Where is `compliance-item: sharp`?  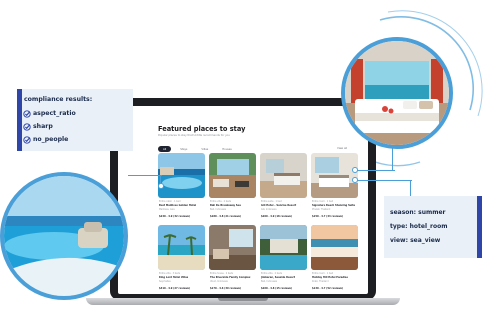
compliance-item: sharp is located at coordinates (38, 127).